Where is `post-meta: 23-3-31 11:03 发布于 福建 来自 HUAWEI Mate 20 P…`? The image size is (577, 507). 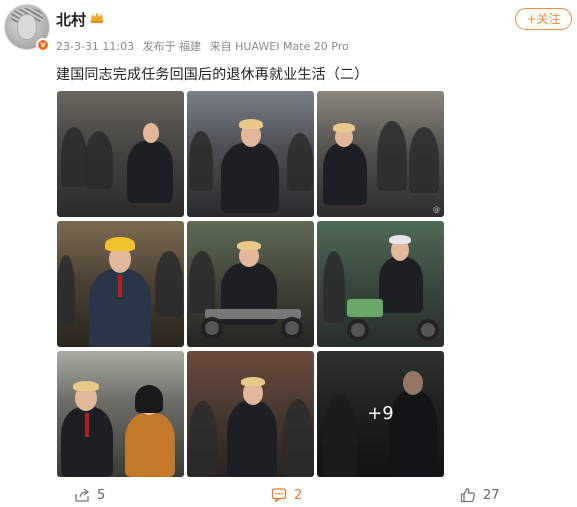 post-meta: 23-3-31 11:03 发布于 福建 来自 HUAWEI Mate 20 P… is located at coordinates (205, 46).